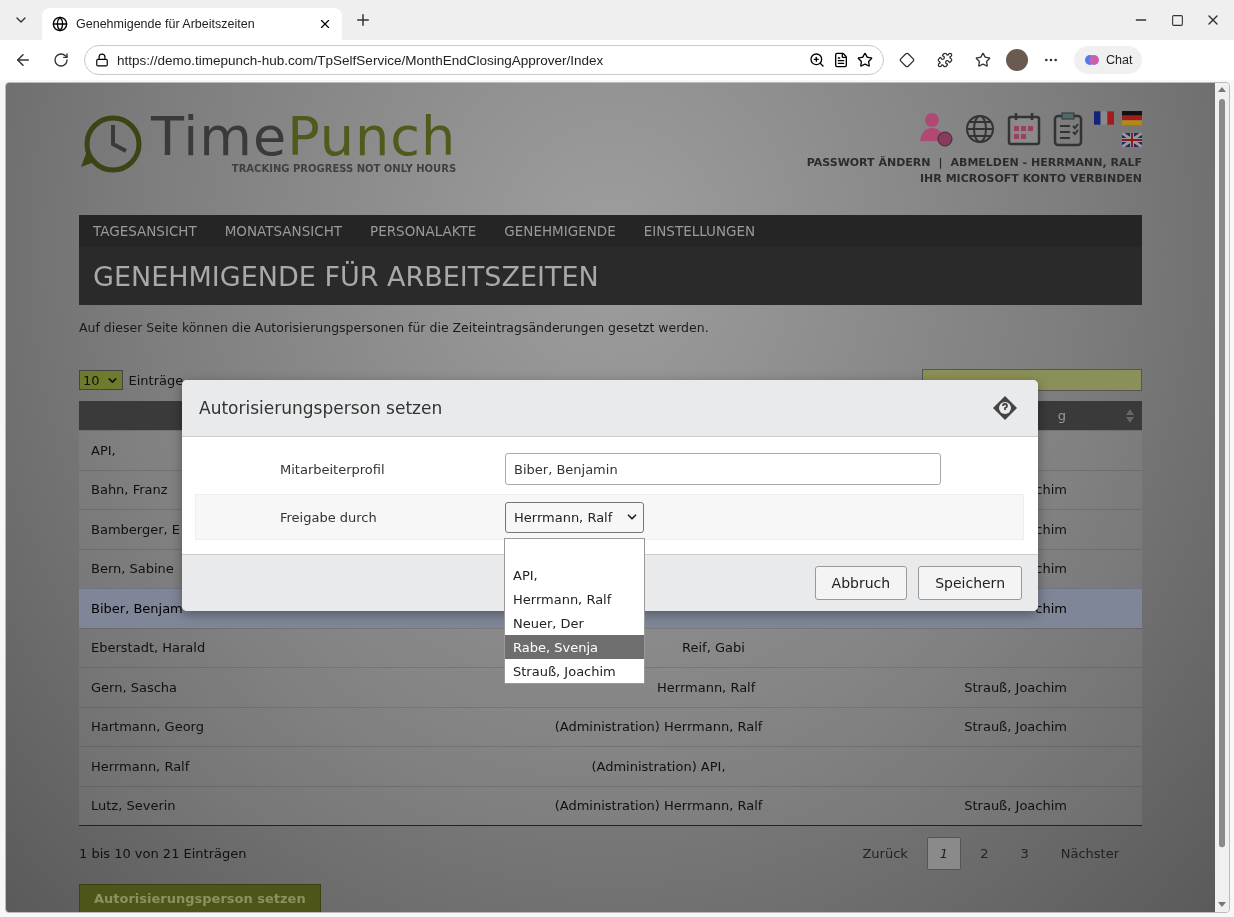  I want to click on plus-icon, so click(363, 20).